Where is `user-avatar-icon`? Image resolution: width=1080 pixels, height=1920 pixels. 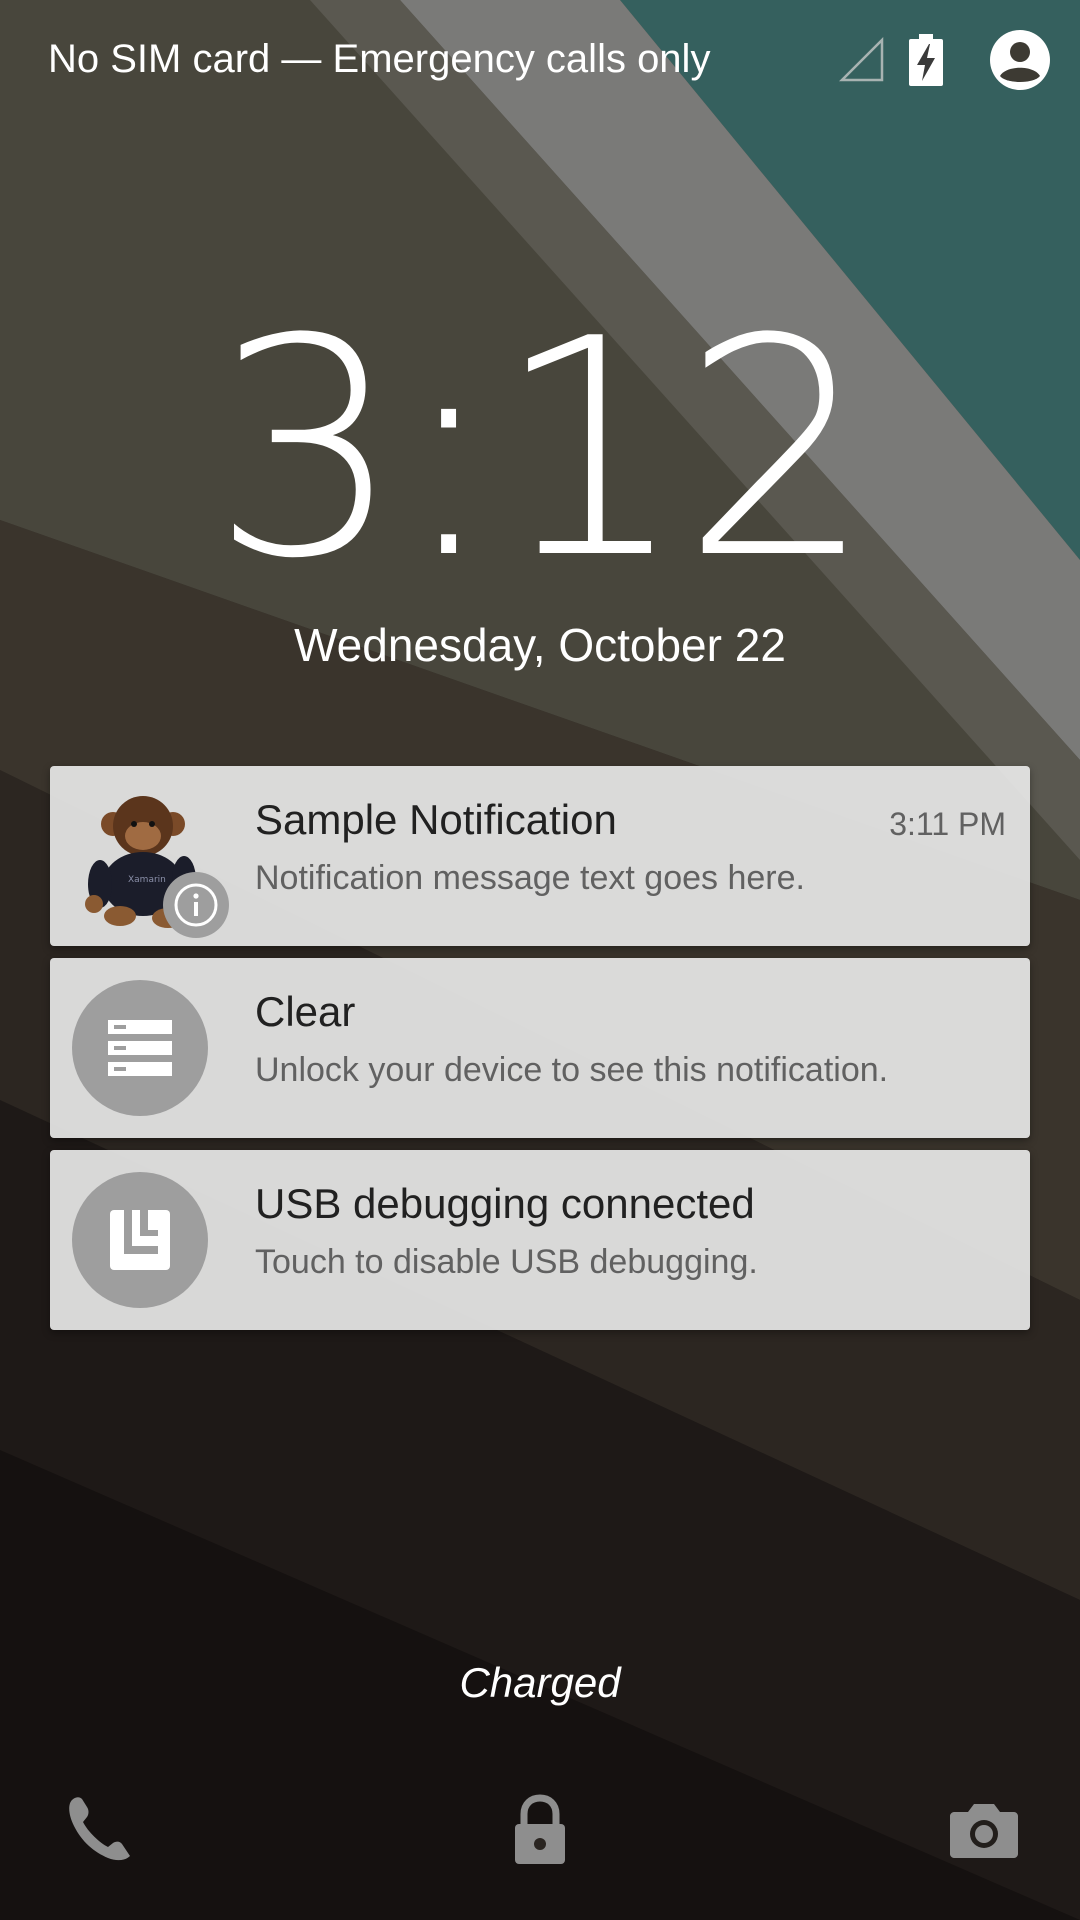 user-avatar-icon is located at coordinates (1020, 60).